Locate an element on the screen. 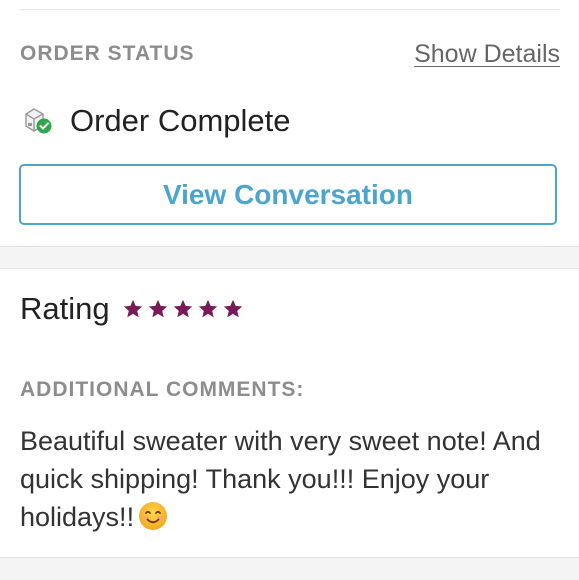  rating-label: Rating is located at coordinates (65, 308).